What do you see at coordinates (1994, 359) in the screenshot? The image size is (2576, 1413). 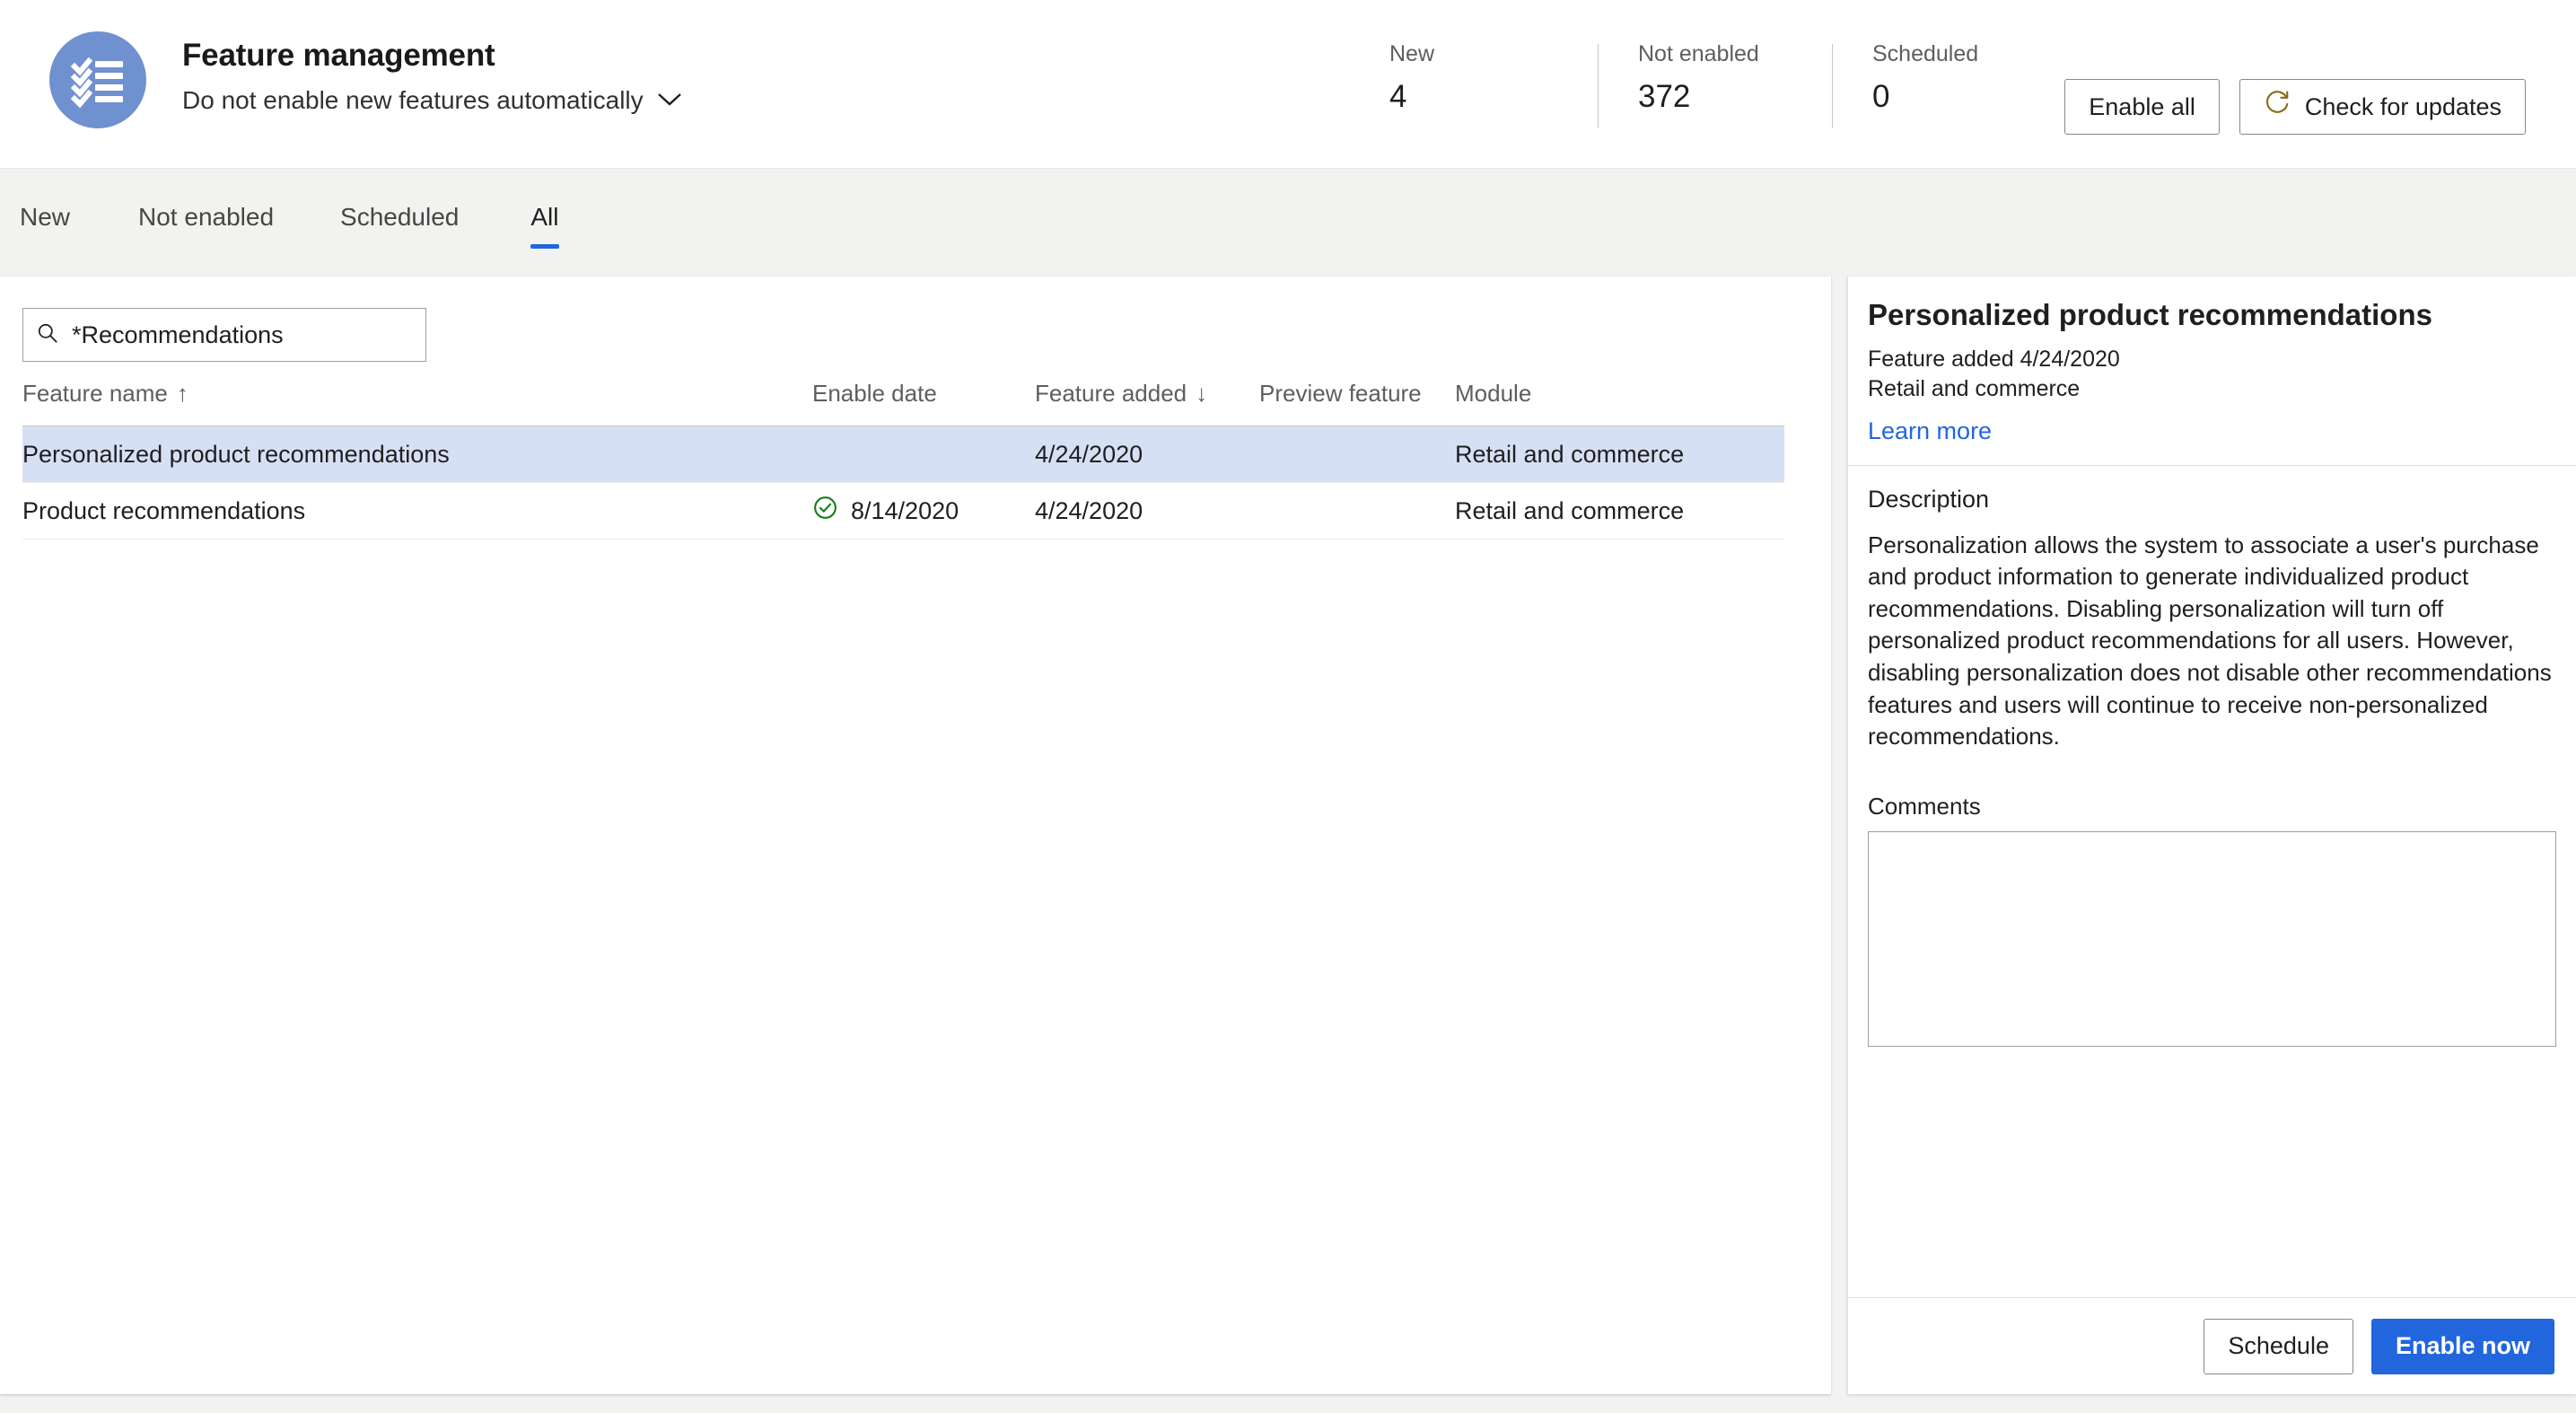 I see `details-feature-added: Feature added 4/24/2020` at bounding box center [1994, 359].